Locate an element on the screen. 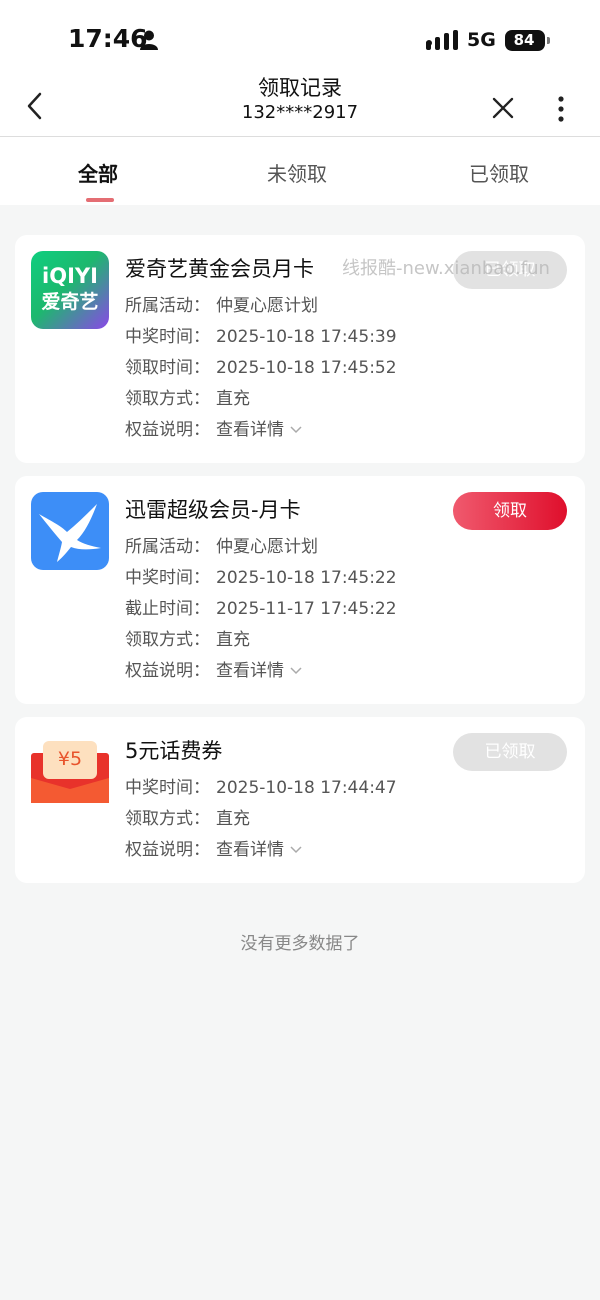  battery-icon: 84 is located at coordinates (527, 40).